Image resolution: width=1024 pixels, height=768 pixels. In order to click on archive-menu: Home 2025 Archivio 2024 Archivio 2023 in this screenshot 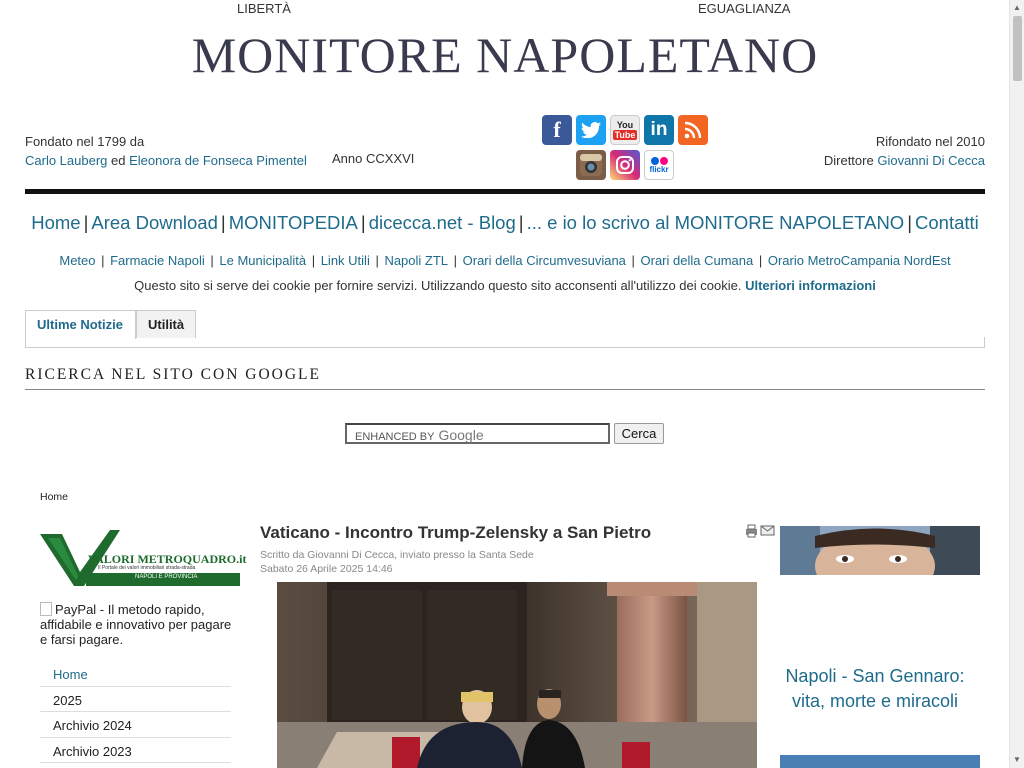, I will do `click(135, 712)`.